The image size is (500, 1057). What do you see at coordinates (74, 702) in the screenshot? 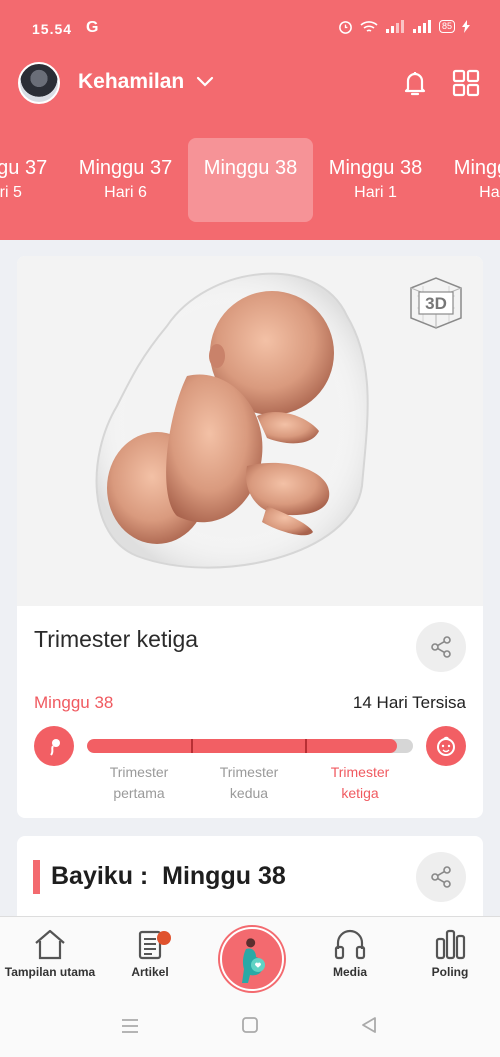
I see `current-week-label: Minggu 38` at bounding box center [74, 702].